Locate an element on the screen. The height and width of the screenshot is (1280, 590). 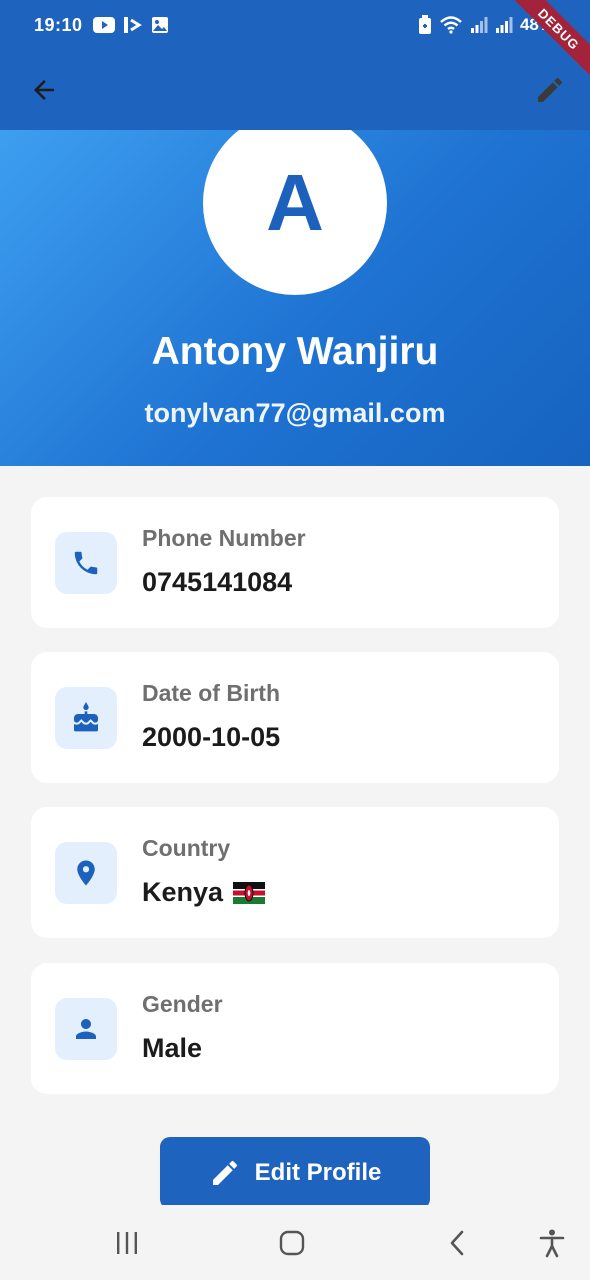
wifi-icon is located at coordinates (451, 25).